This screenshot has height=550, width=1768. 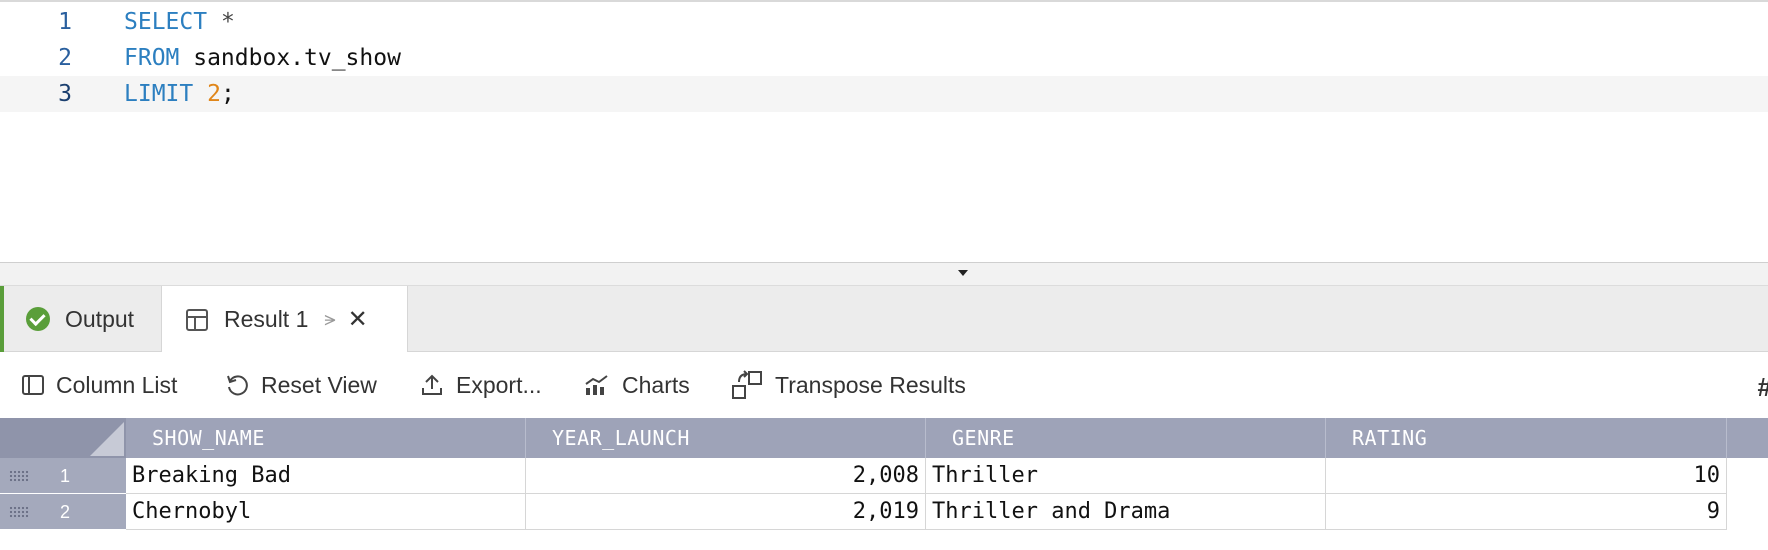 I want to click on tab-output-label: Output, so click(x=100, y=318).